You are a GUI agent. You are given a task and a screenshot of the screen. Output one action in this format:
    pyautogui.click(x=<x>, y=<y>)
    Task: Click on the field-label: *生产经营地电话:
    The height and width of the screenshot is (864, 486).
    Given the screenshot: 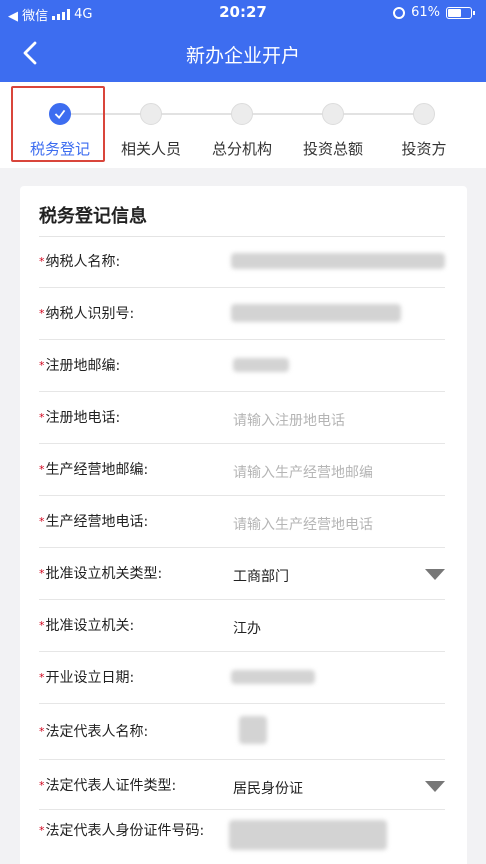 What is the action you would take?
    pyautogui.click(x=94, y=522)
    